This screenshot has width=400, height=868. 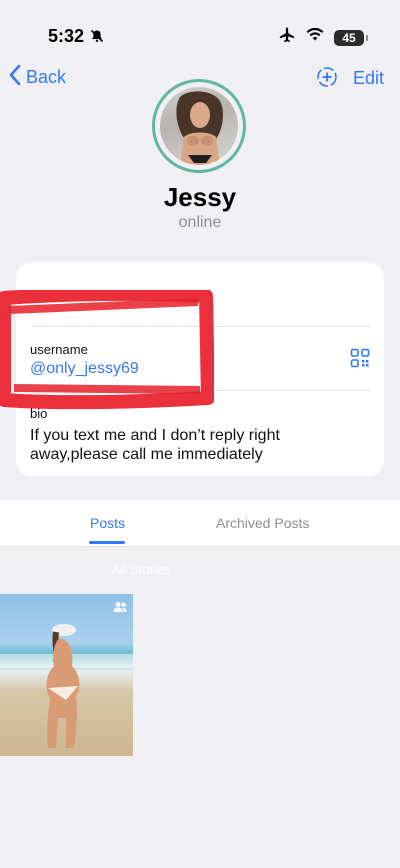 I want to click on profile-tabs: Posts Archived Posts, so click(x=200, y=523).